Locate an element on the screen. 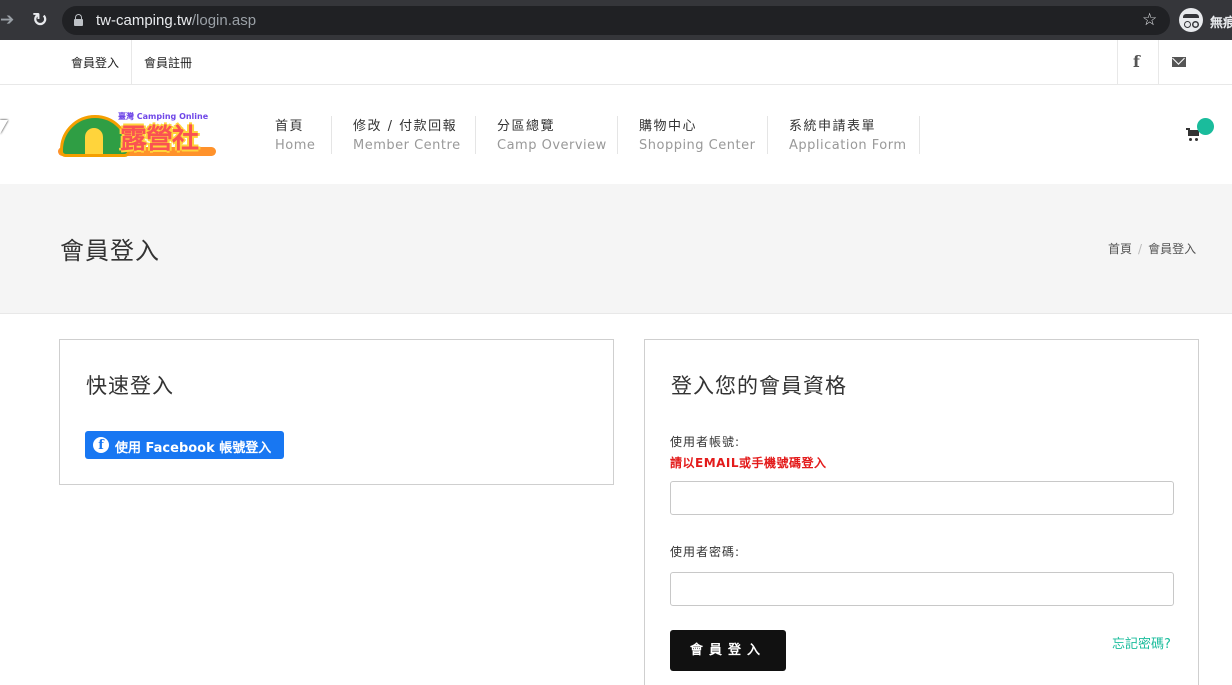 Image resolution: width=1232 pixels, height=685 pixels. address-bar: tw-camping.tw/login.asp ☆ is located at coordinates (616, 20).